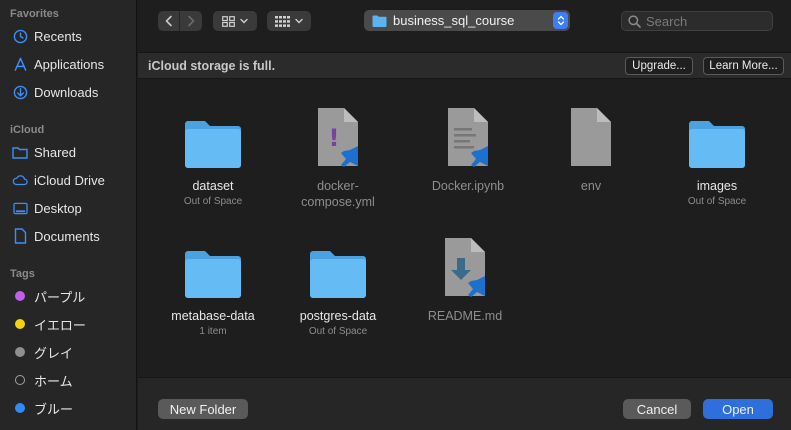  I want to click on cancel-button: Cancel, so click(657, 409).